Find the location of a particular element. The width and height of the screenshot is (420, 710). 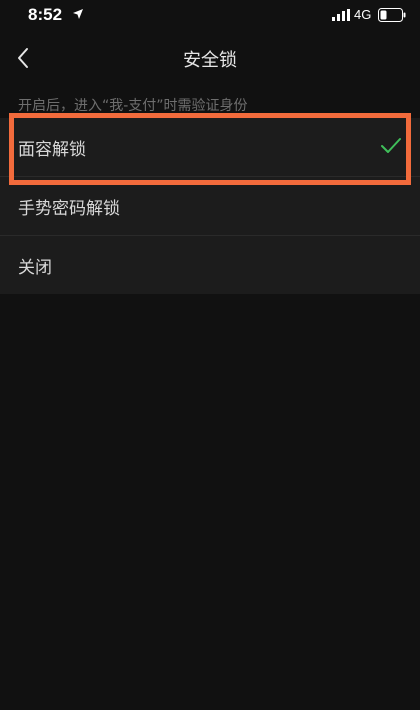

status-time: 8:52 is located at coordinates (45, 14).